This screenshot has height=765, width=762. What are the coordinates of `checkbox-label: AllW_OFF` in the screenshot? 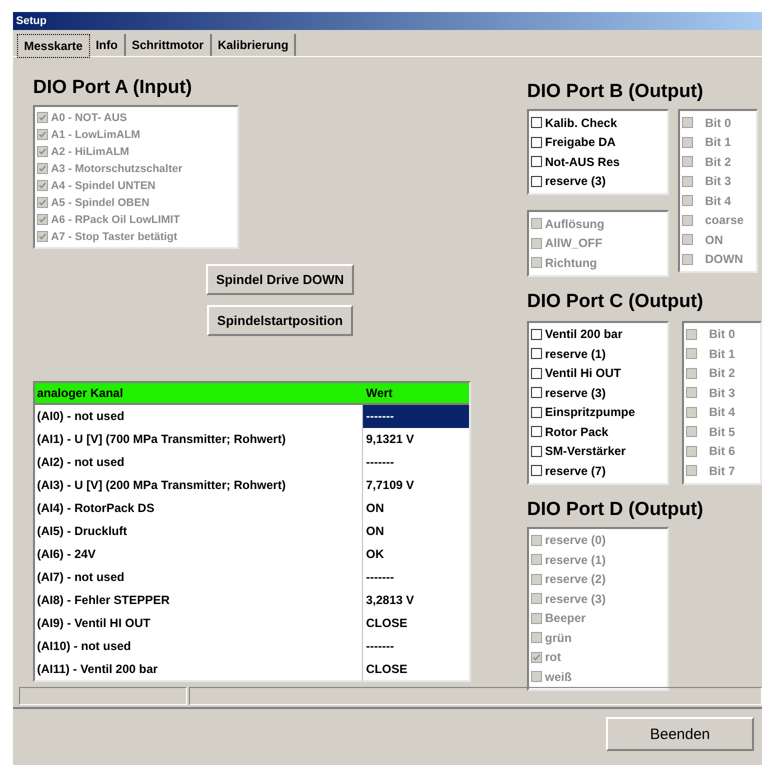 It's located at (573, 243).